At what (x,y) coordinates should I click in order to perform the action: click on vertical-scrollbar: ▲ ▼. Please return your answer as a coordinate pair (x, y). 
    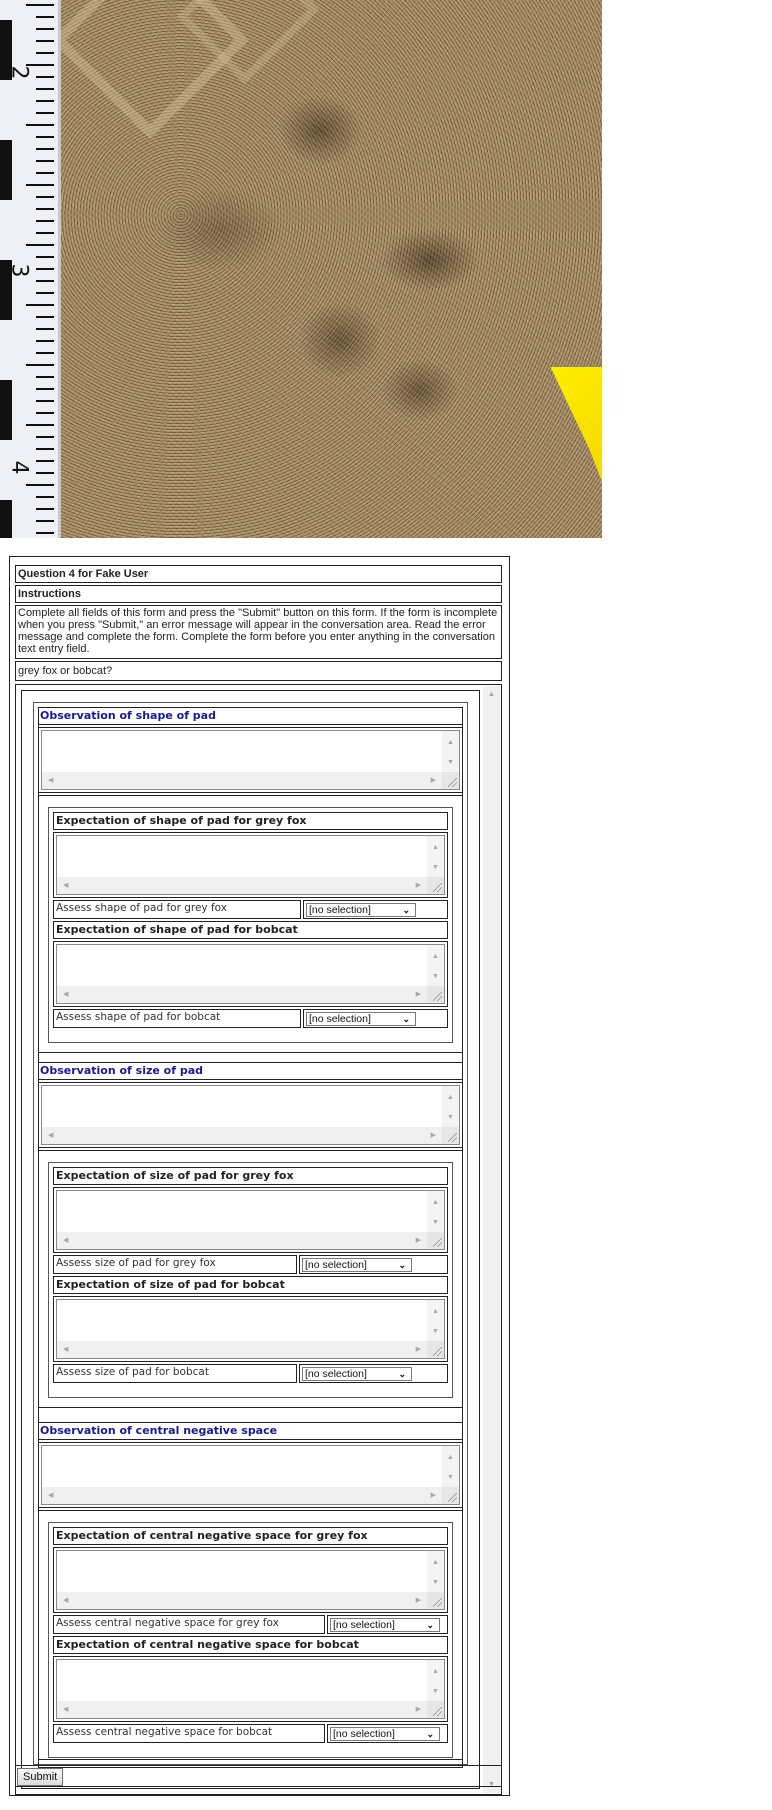
    Looking at the image, I should click on (491, 1239).